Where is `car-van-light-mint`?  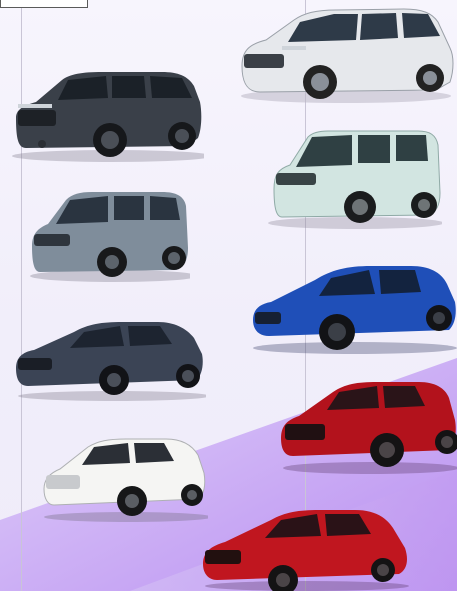
car-van-light-mint is located at coordinates (355, 179).